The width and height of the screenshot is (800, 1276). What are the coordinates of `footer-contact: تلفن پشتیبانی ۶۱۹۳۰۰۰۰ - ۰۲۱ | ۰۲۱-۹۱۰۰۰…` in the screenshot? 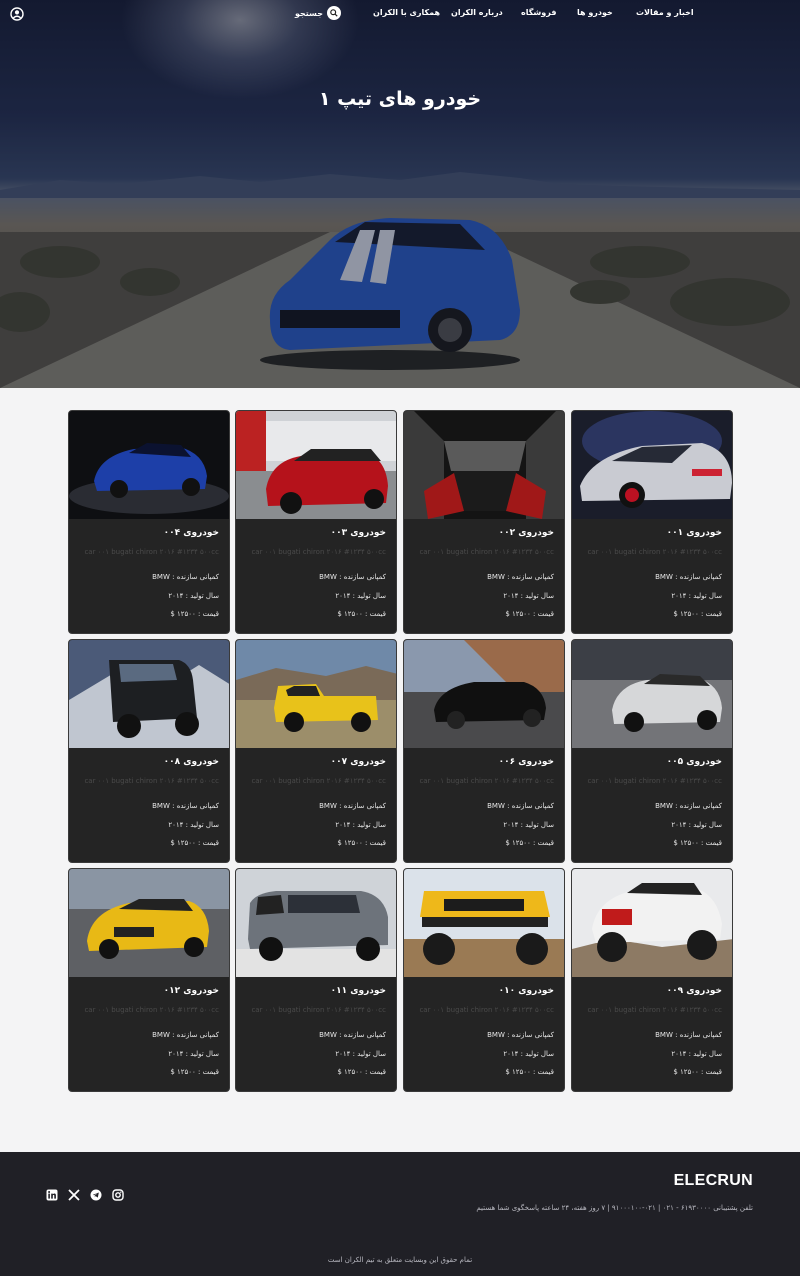 It's located at (614, 1208).